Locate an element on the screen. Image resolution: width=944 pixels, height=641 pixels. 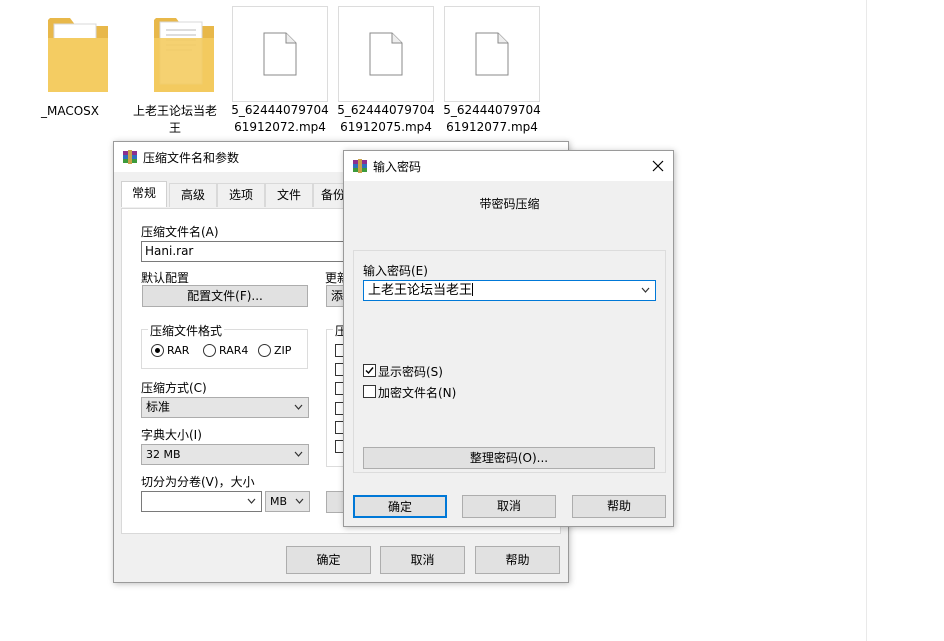
format-group-label: 压缩文件格式 is located at coordinates (186, 330).